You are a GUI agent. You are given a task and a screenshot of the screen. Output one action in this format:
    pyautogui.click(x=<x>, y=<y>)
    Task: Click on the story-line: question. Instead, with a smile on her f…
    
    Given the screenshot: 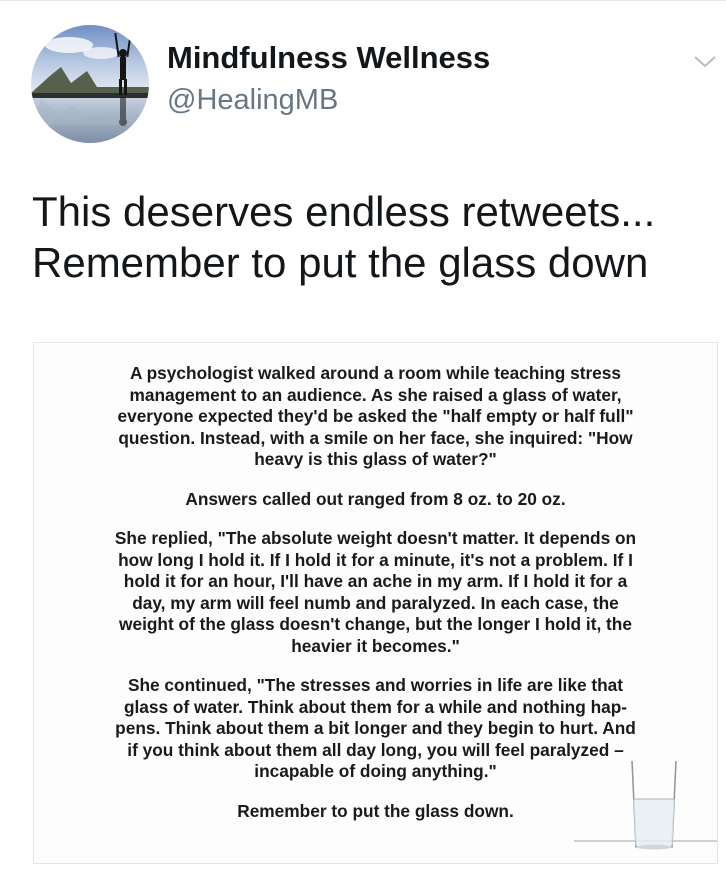 What is the action you would take?
    pyautogui.click(x=375, y=437)
    